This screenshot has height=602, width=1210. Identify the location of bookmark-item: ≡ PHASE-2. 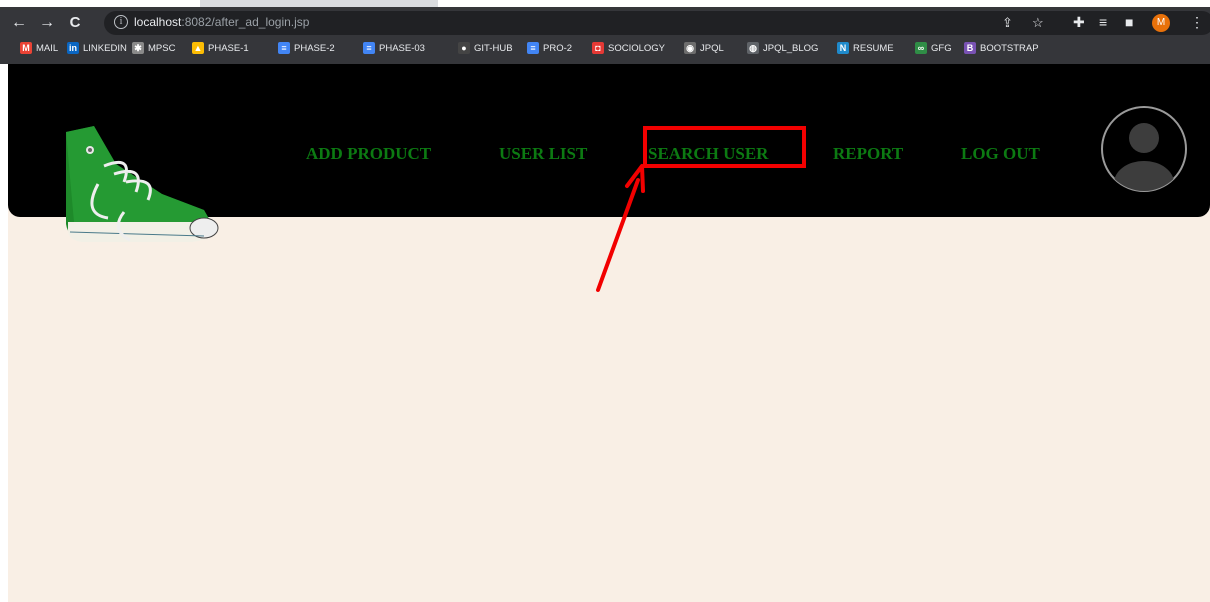
(306, 48).